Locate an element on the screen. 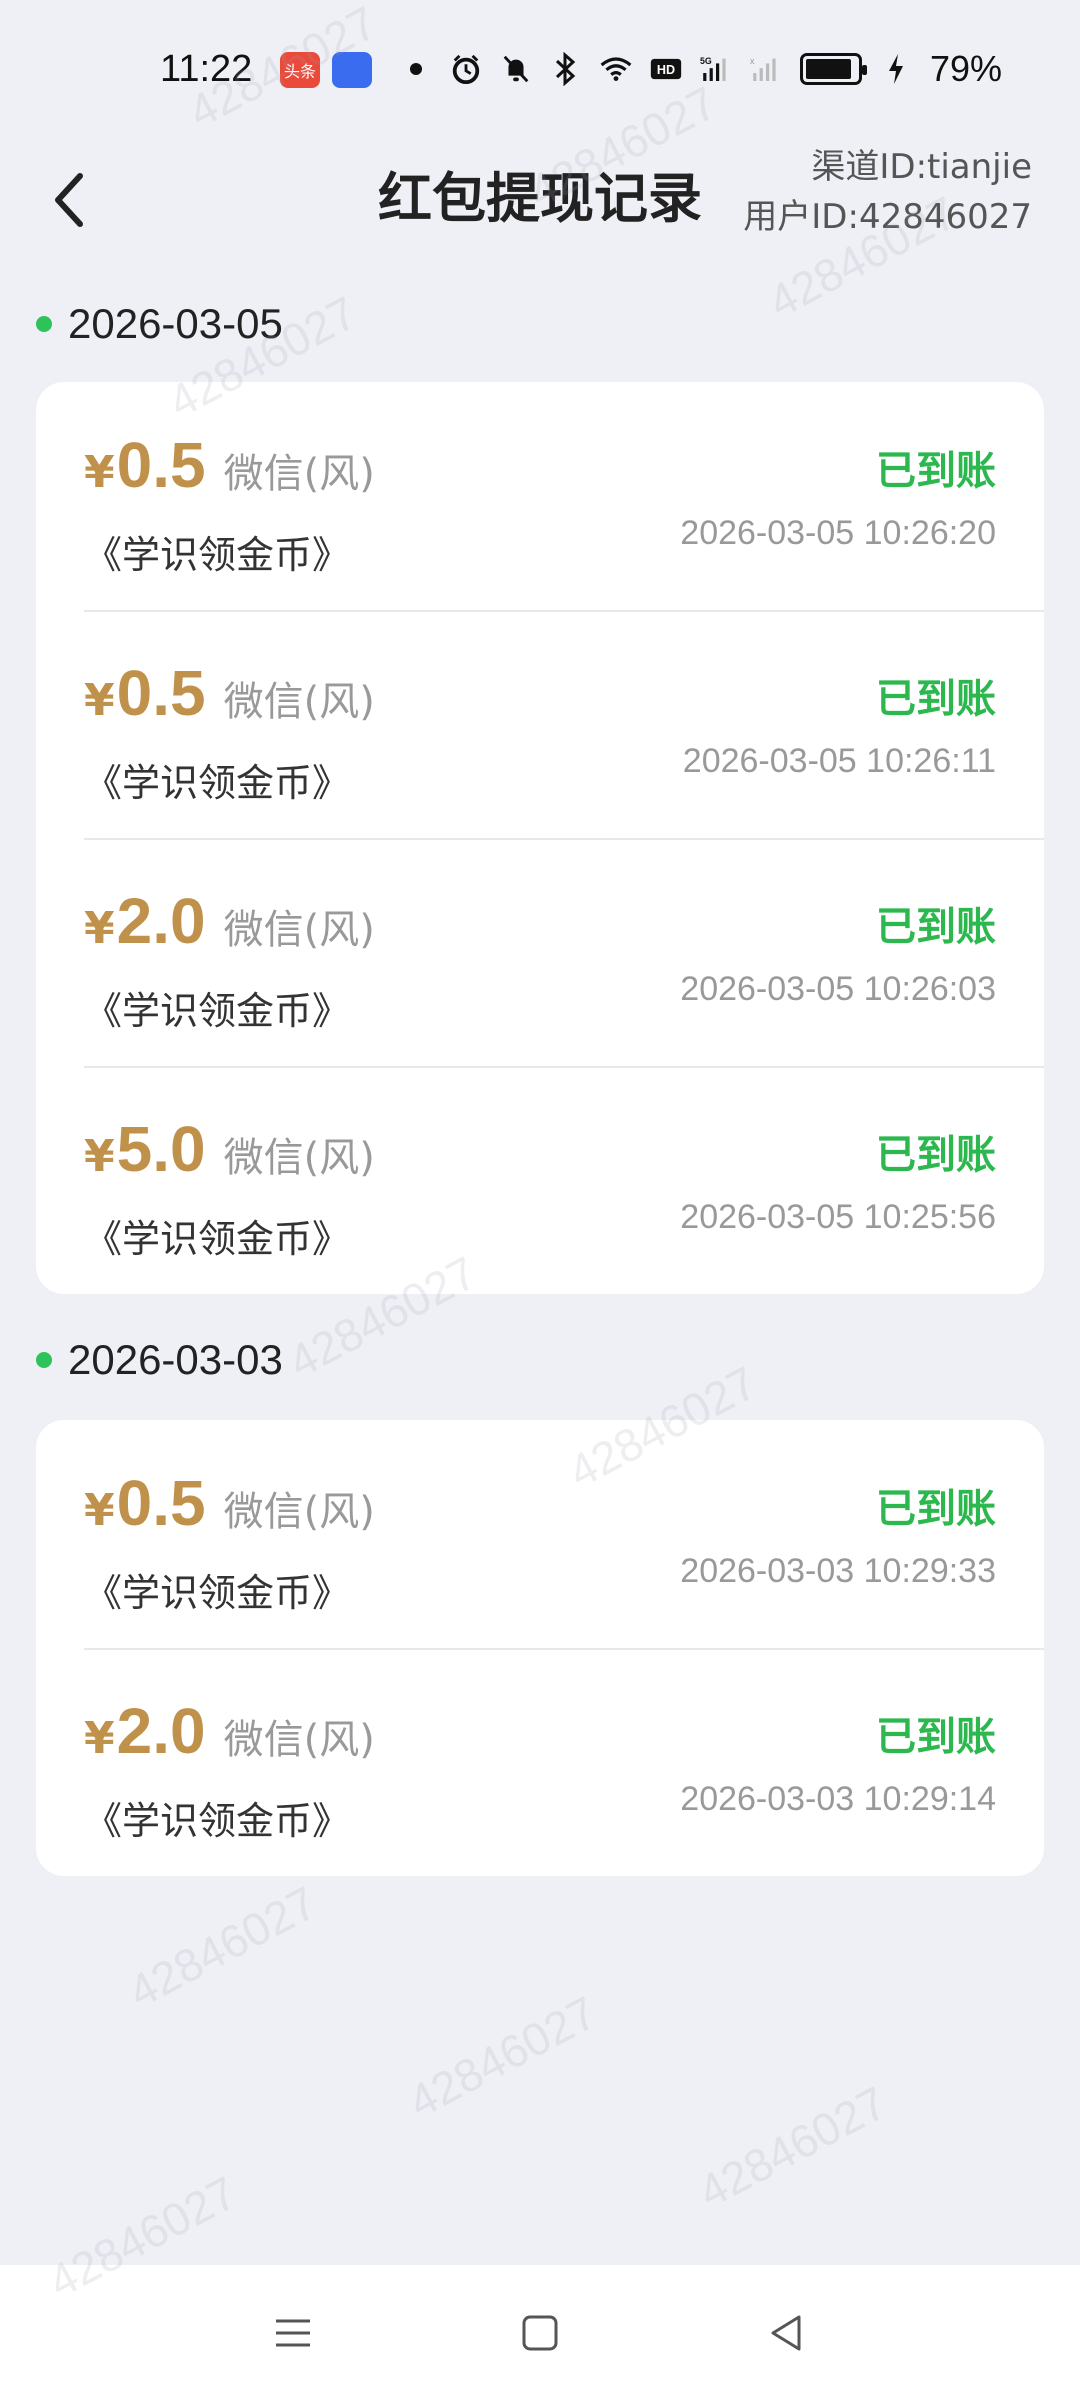 The width and height of the screenshot is (1080, 2400). date-label: 2026-03-05 is located at coordinates (175, 323).